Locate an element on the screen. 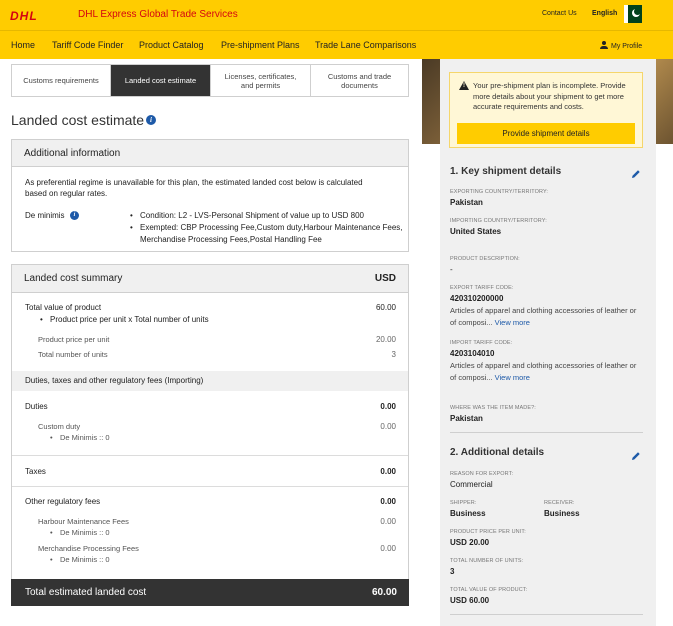 The image size is (673, 626). export-view-more-link: View more is located at coordinates (512, 322).